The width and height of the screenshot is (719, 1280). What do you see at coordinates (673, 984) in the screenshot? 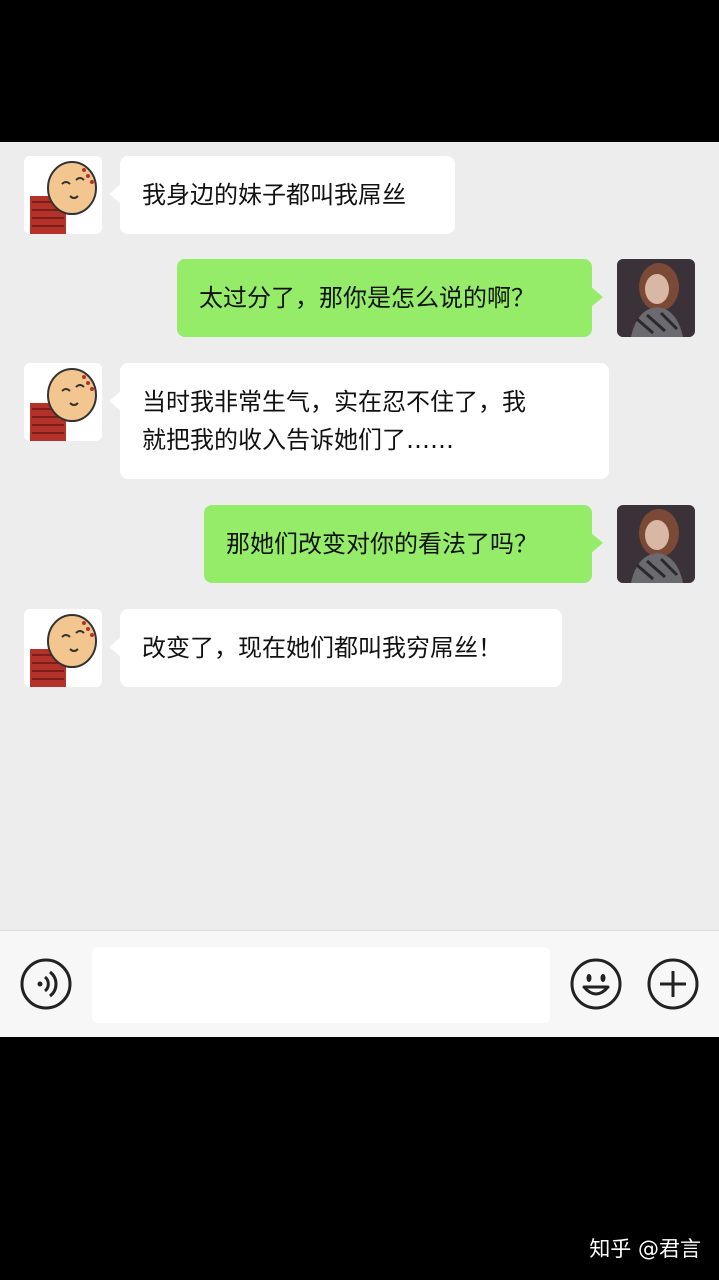
I see `plus-icon` at bounding box center [673, 984].